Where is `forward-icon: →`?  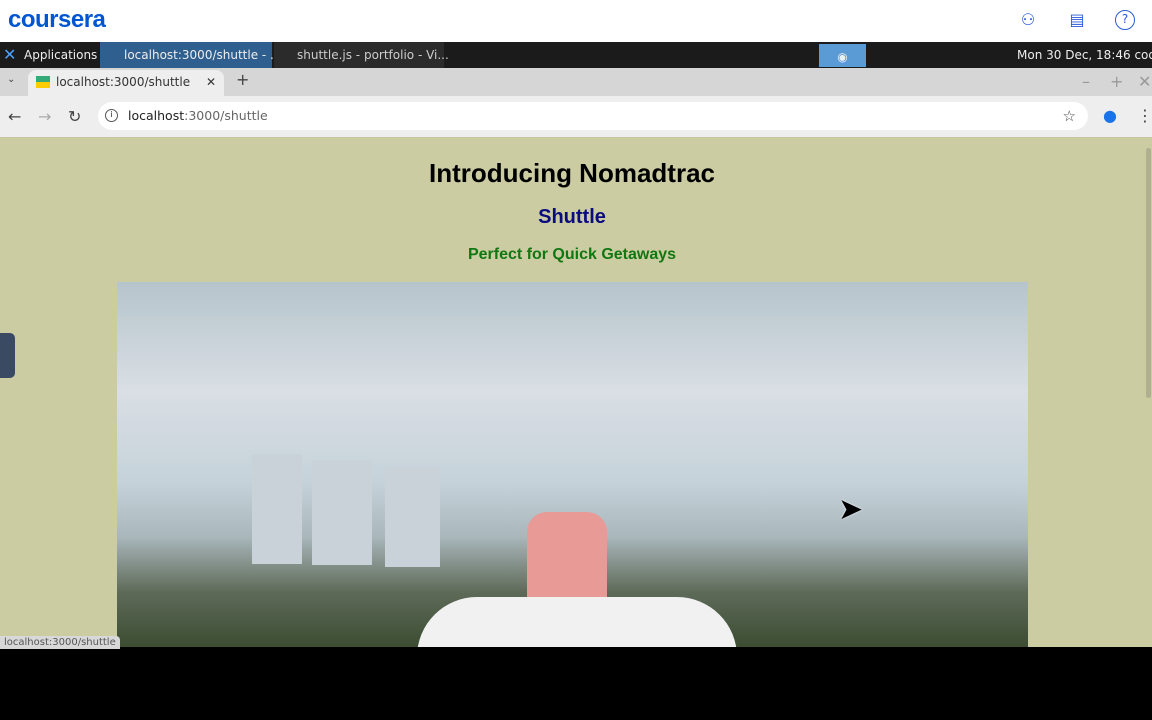
forward-icon: → is located at coordinates (44, 116).